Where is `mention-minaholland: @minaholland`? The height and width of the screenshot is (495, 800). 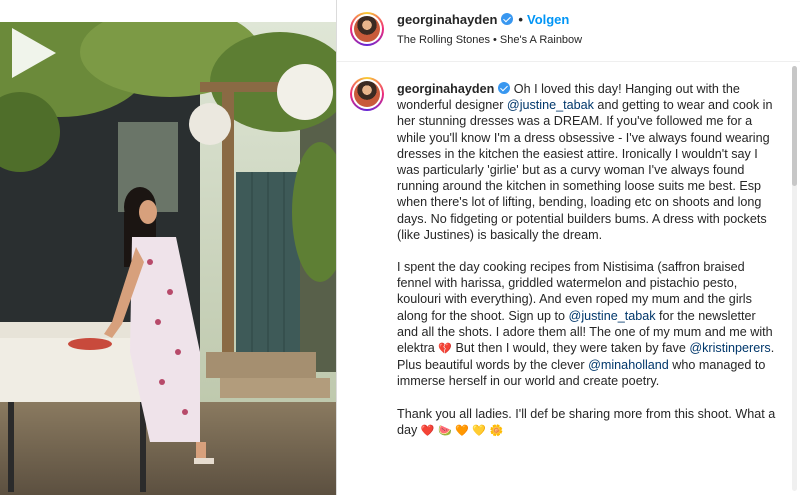
mention-minaholland: @minaholland is located at coordinates (628, 365).